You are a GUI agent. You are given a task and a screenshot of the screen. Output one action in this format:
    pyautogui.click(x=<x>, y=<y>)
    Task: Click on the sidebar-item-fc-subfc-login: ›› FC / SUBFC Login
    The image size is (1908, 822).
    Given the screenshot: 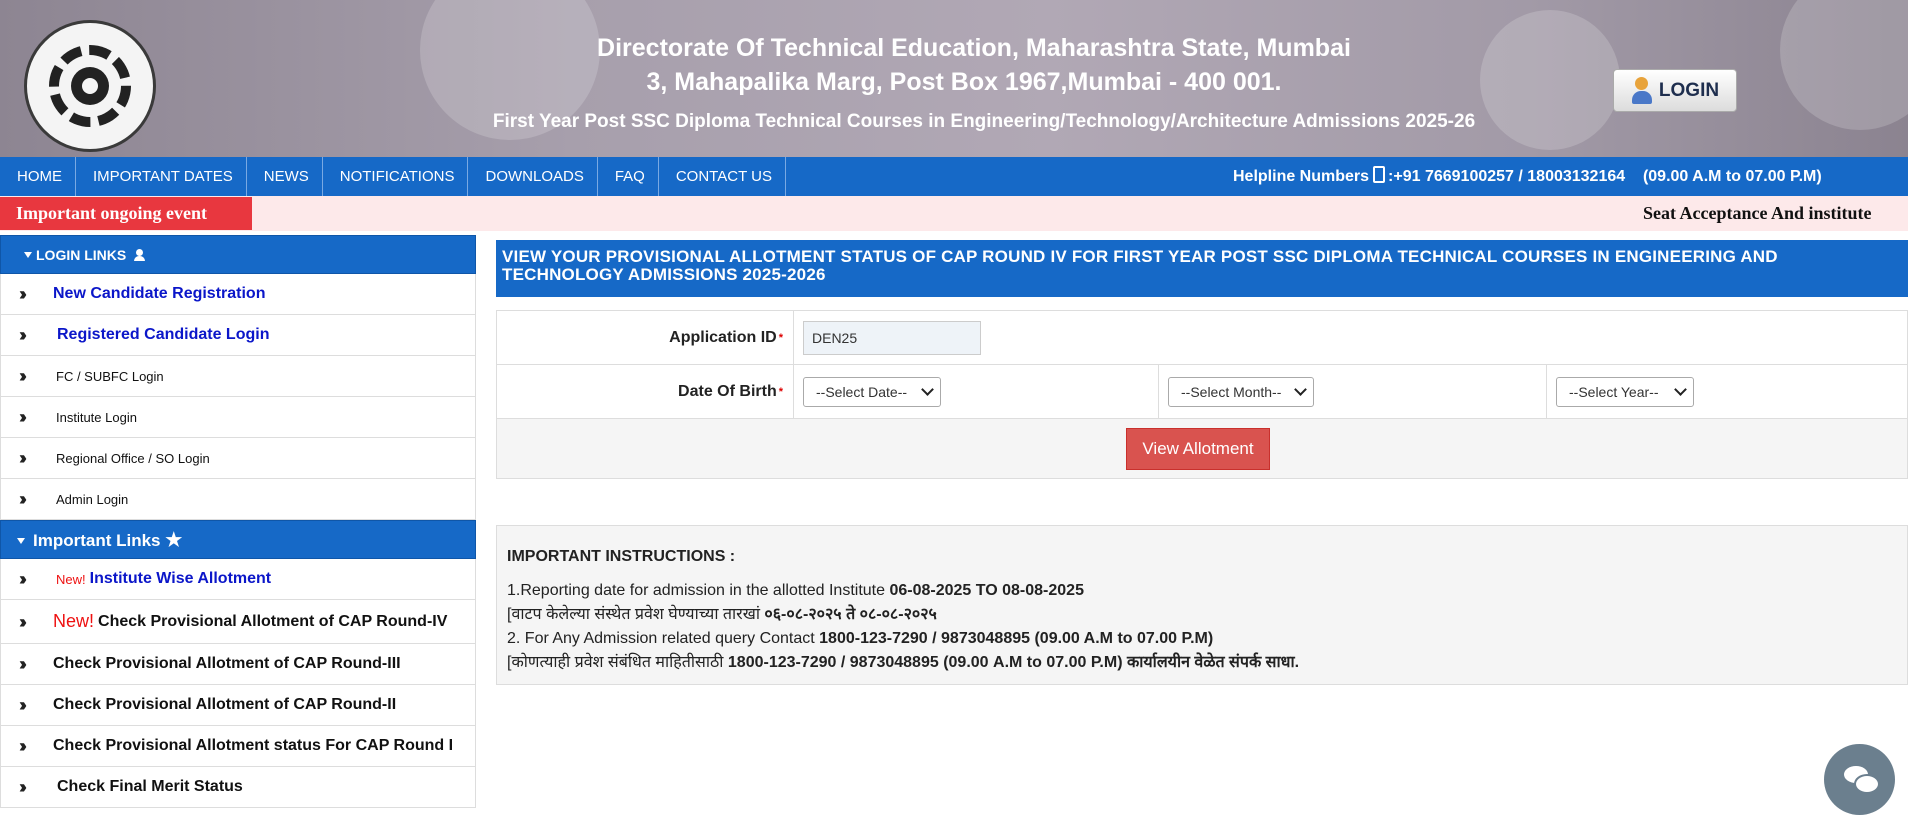 What is the action you would take?
    pyautogui.click(x=238, y=376)
    